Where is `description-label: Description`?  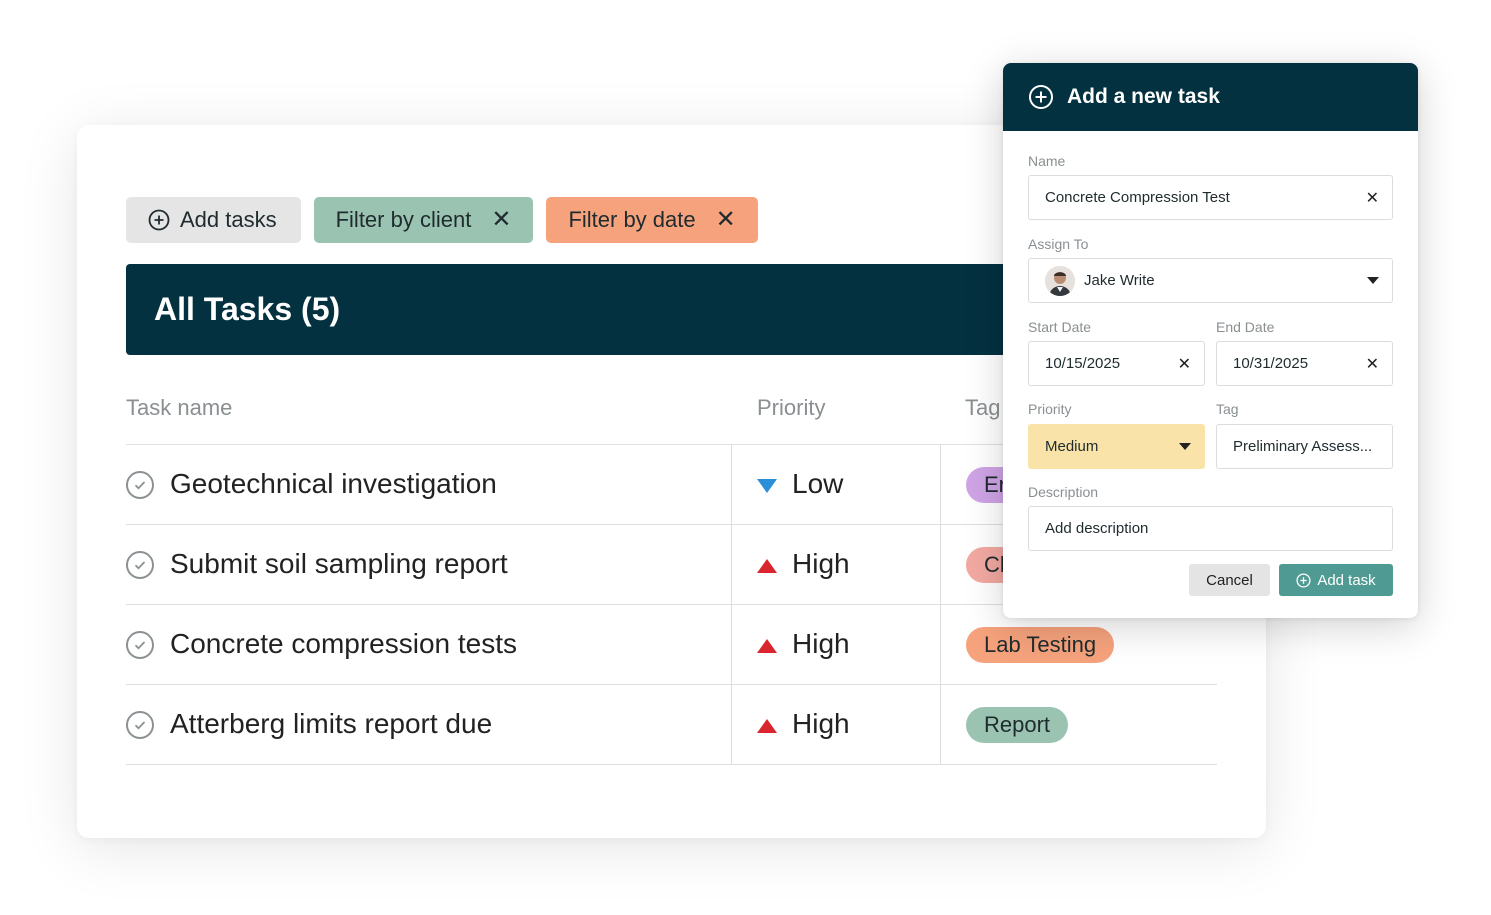 description-label: Description is located at coordinates (1063, 492).